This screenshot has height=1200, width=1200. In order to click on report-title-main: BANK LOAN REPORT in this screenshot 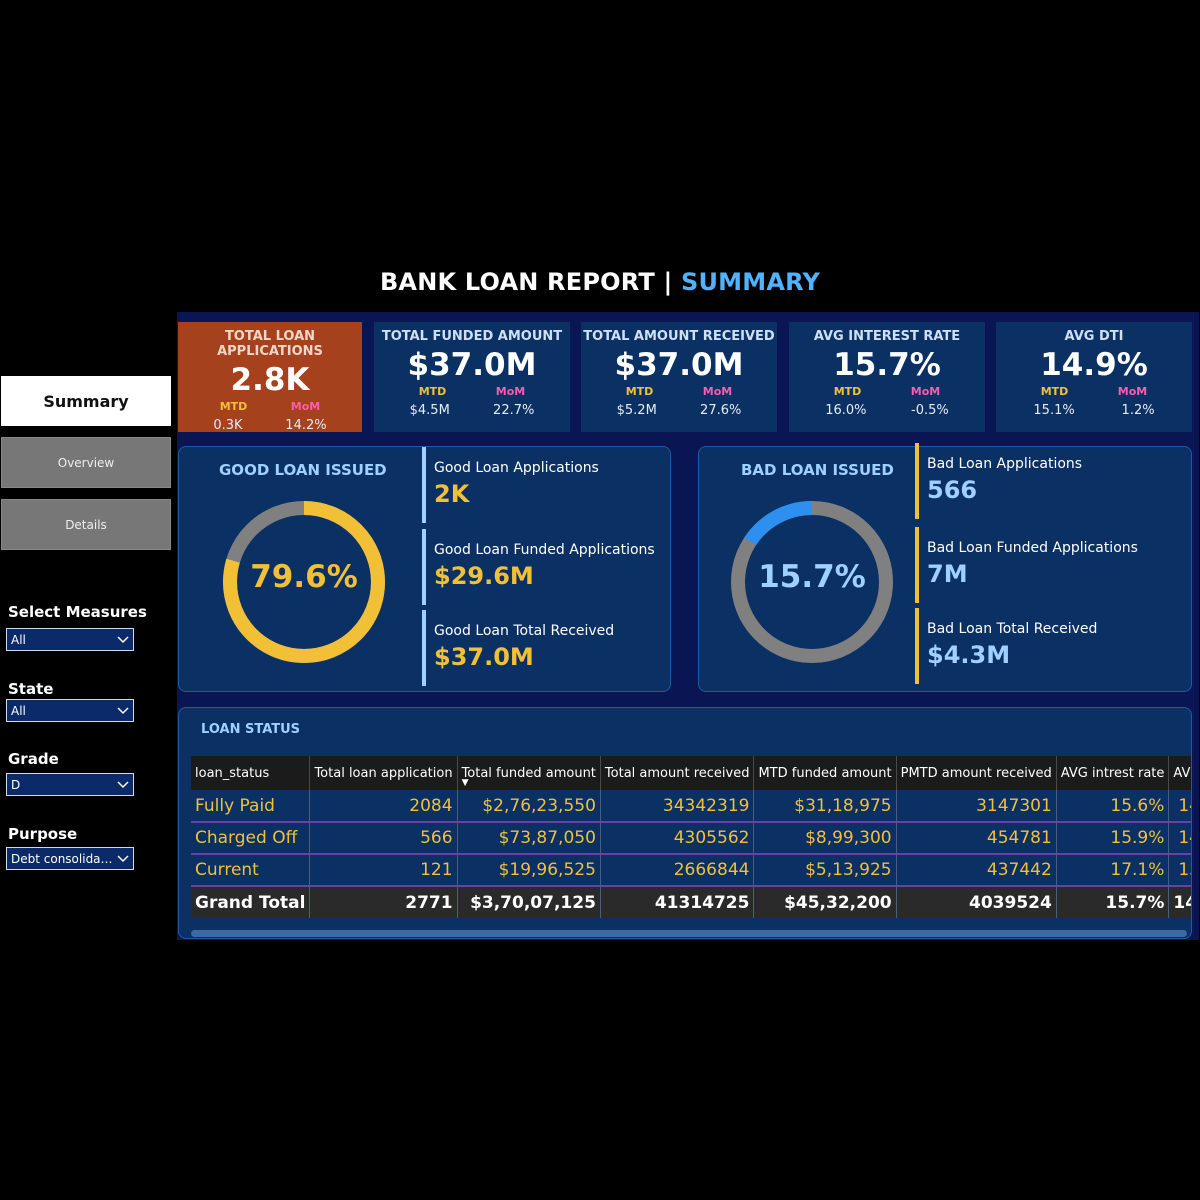, I will do `click(517, 282)`.